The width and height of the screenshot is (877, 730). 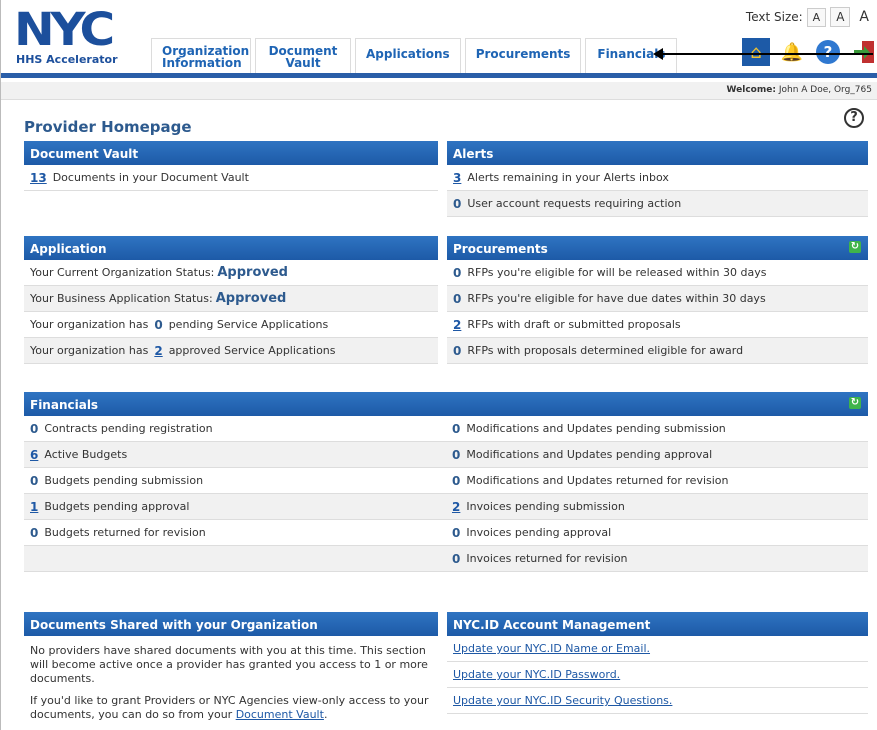 I want to click on procurement-row: 2 RFPs with draft or submitted proposals, so click(x=657, y=325).